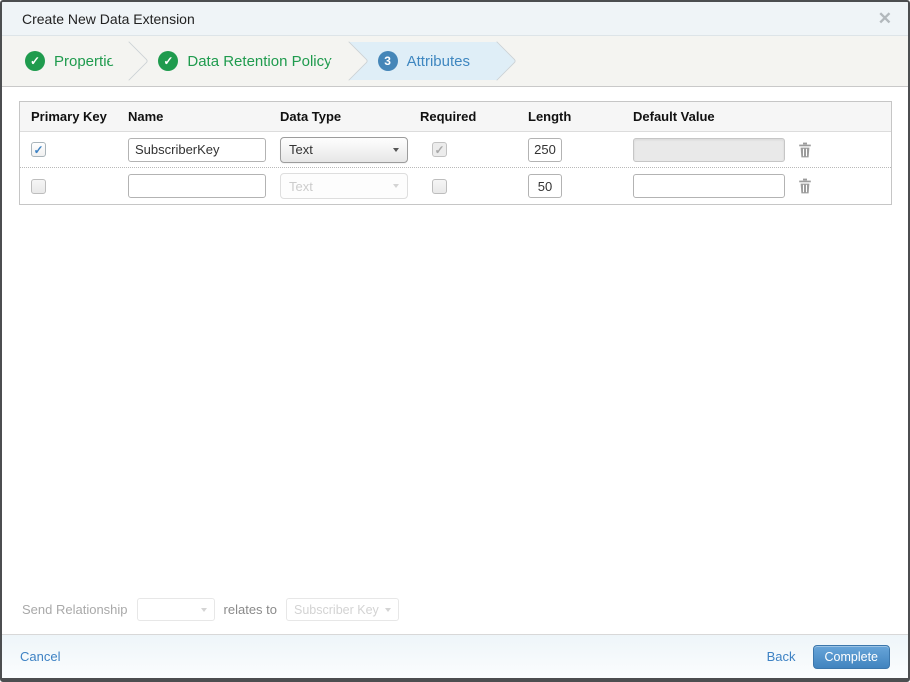 This screenshot has width=910, height=682. I want to click on cancel-link: Cancel, so click(40, 656).